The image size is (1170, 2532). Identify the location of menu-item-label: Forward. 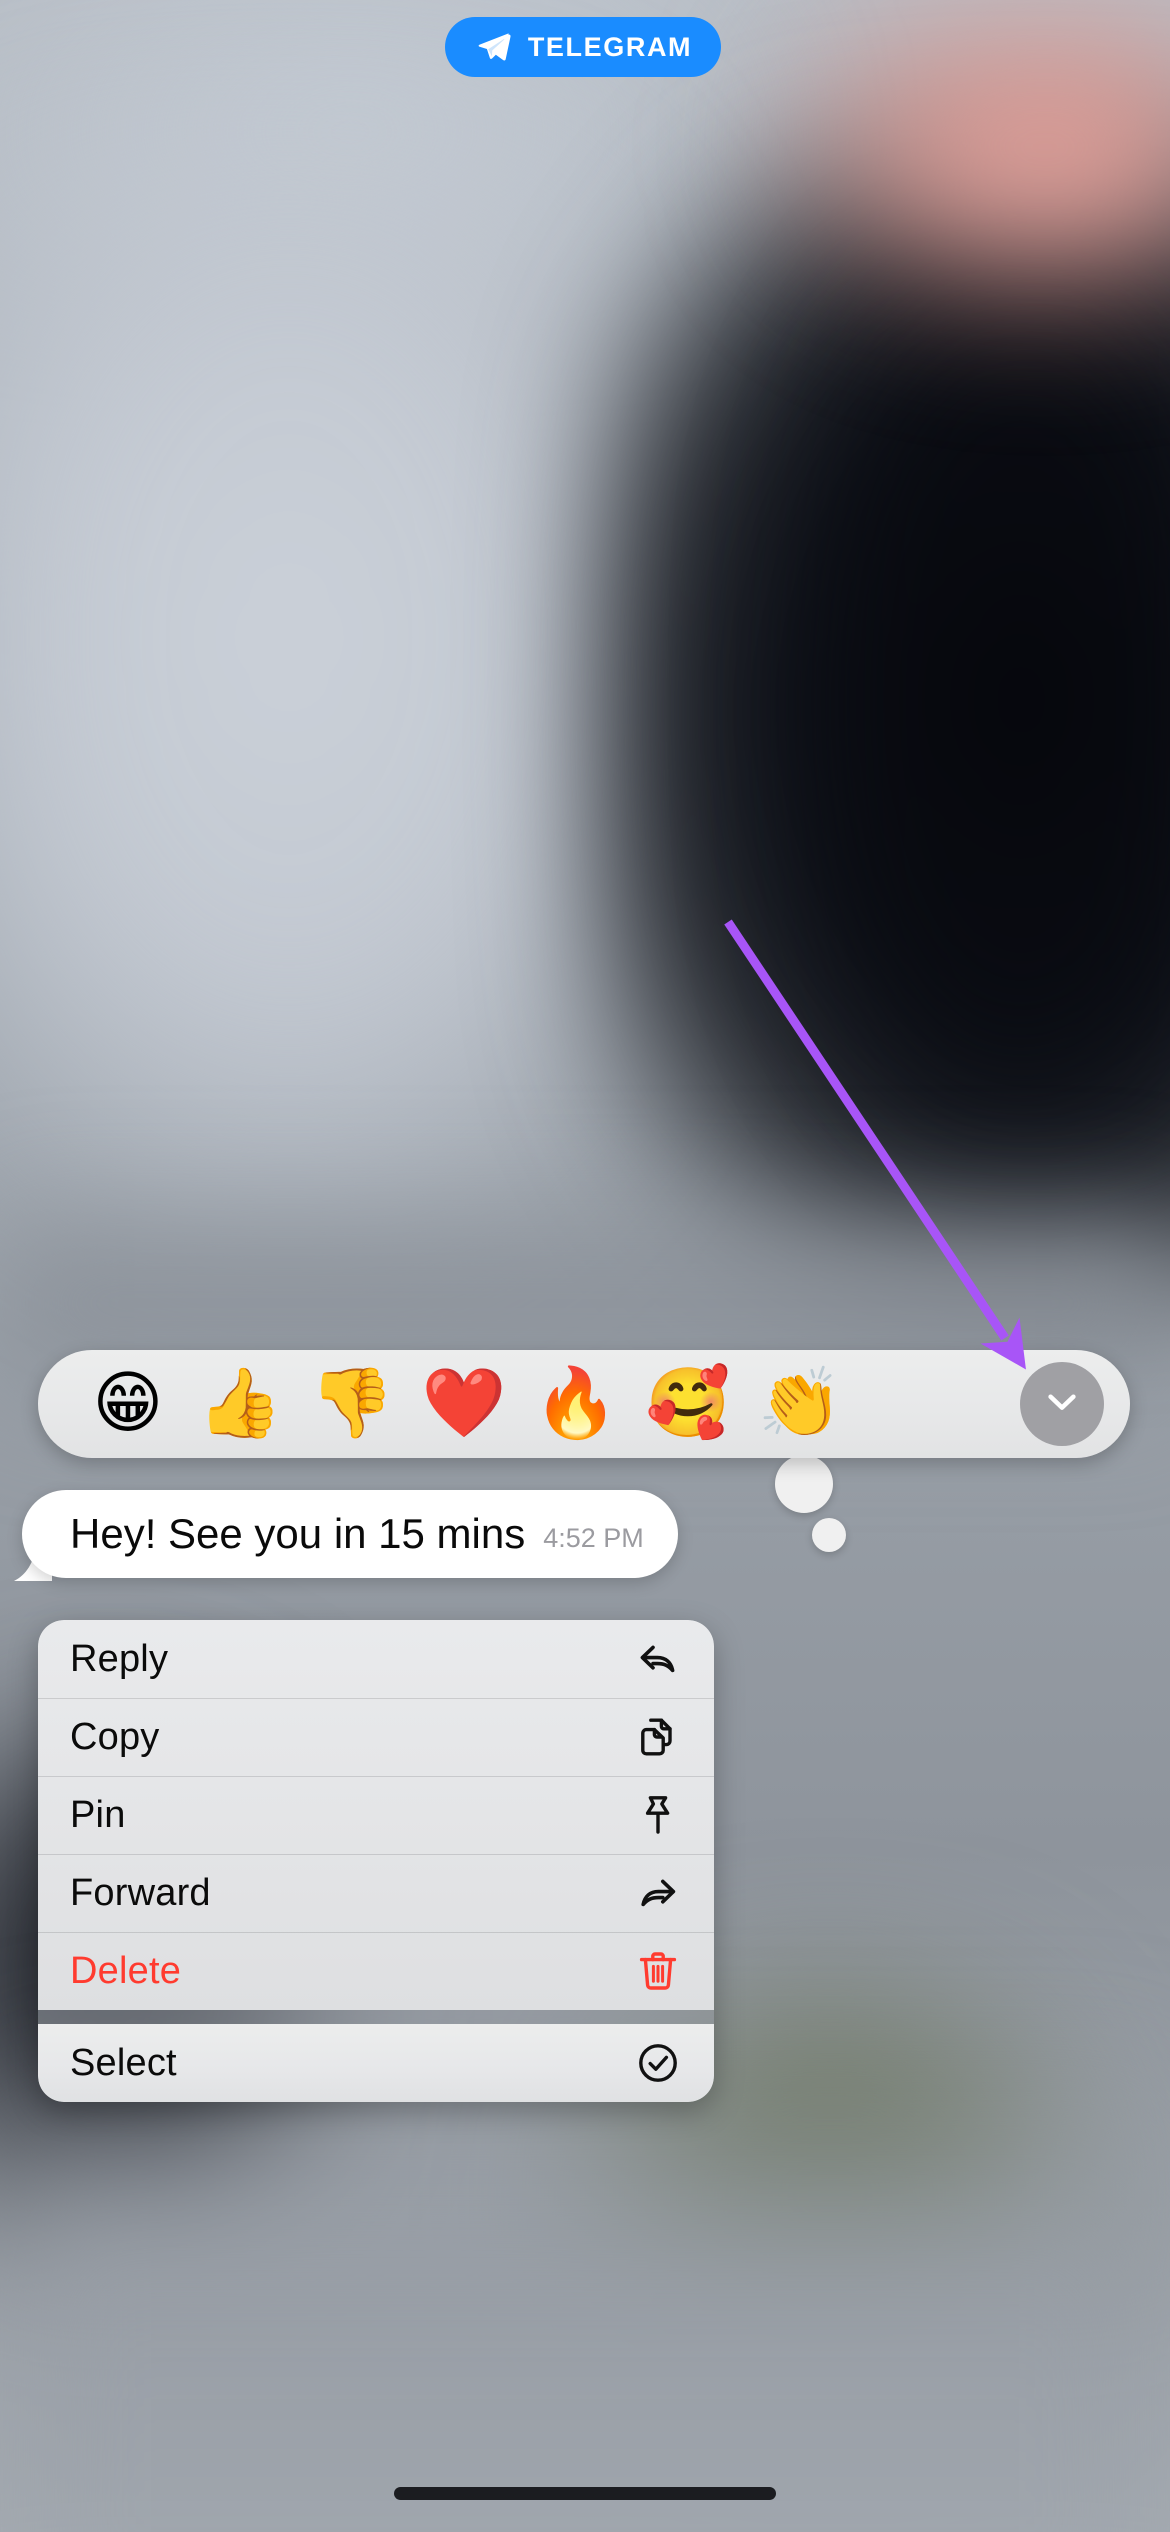
(140, 1892).